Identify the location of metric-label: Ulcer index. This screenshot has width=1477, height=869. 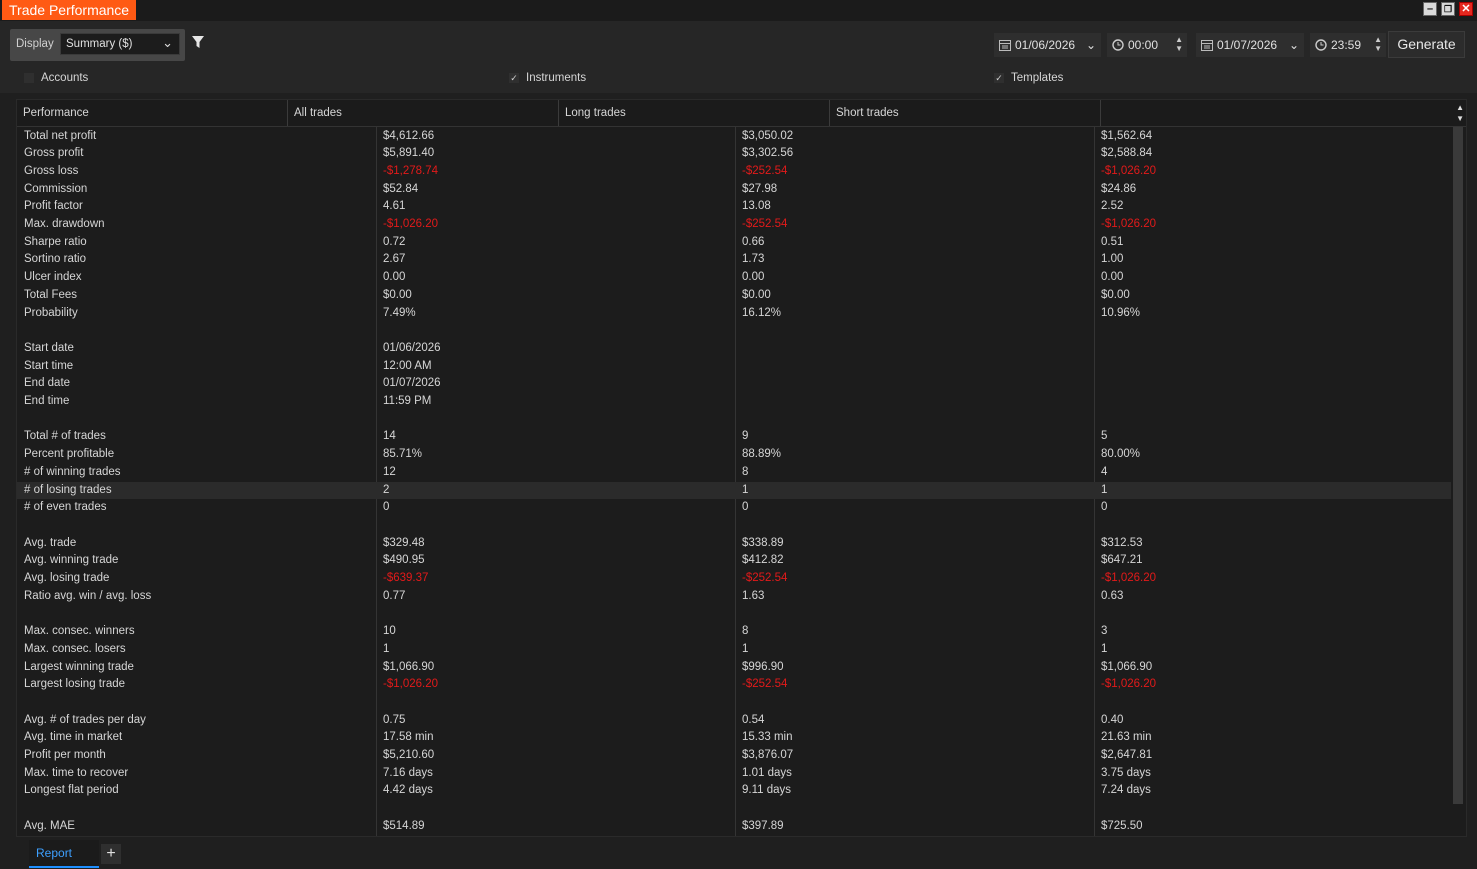
(53, 277).